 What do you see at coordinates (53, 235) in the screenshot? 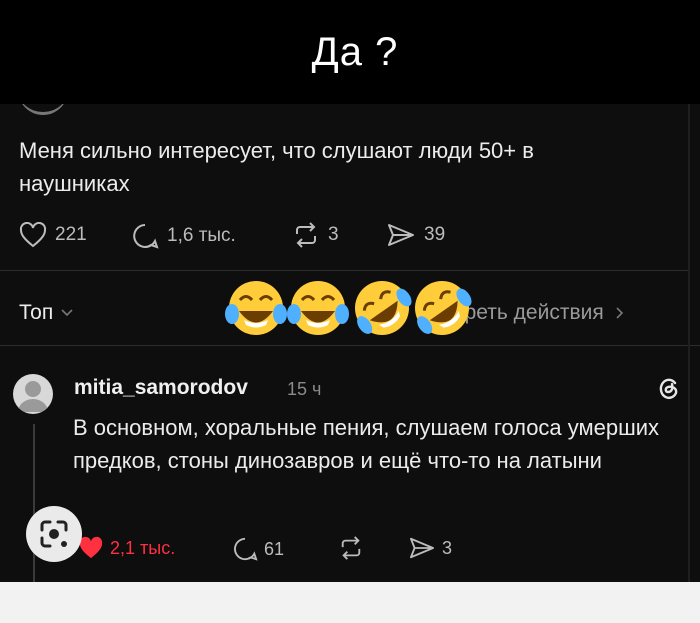
I see `post-like-button: 221` at bounding box center [53, 235].